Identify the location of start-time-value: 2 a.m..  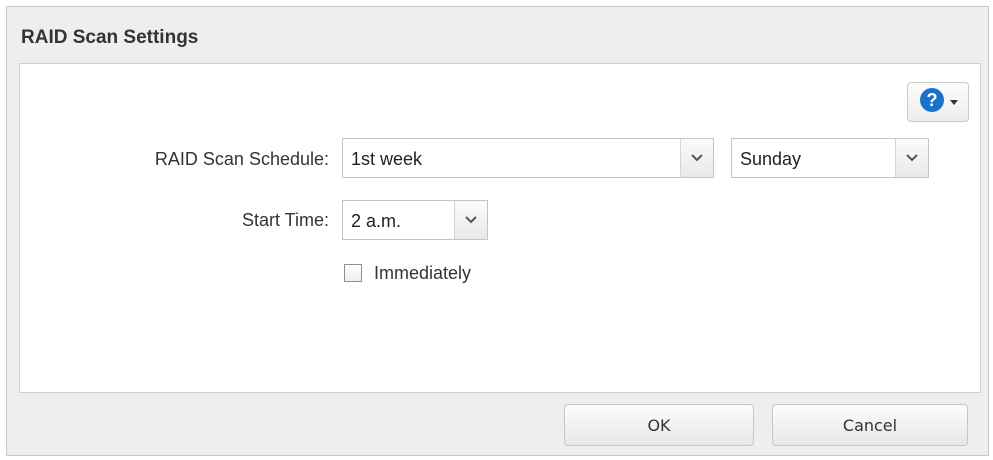
(376, 221).